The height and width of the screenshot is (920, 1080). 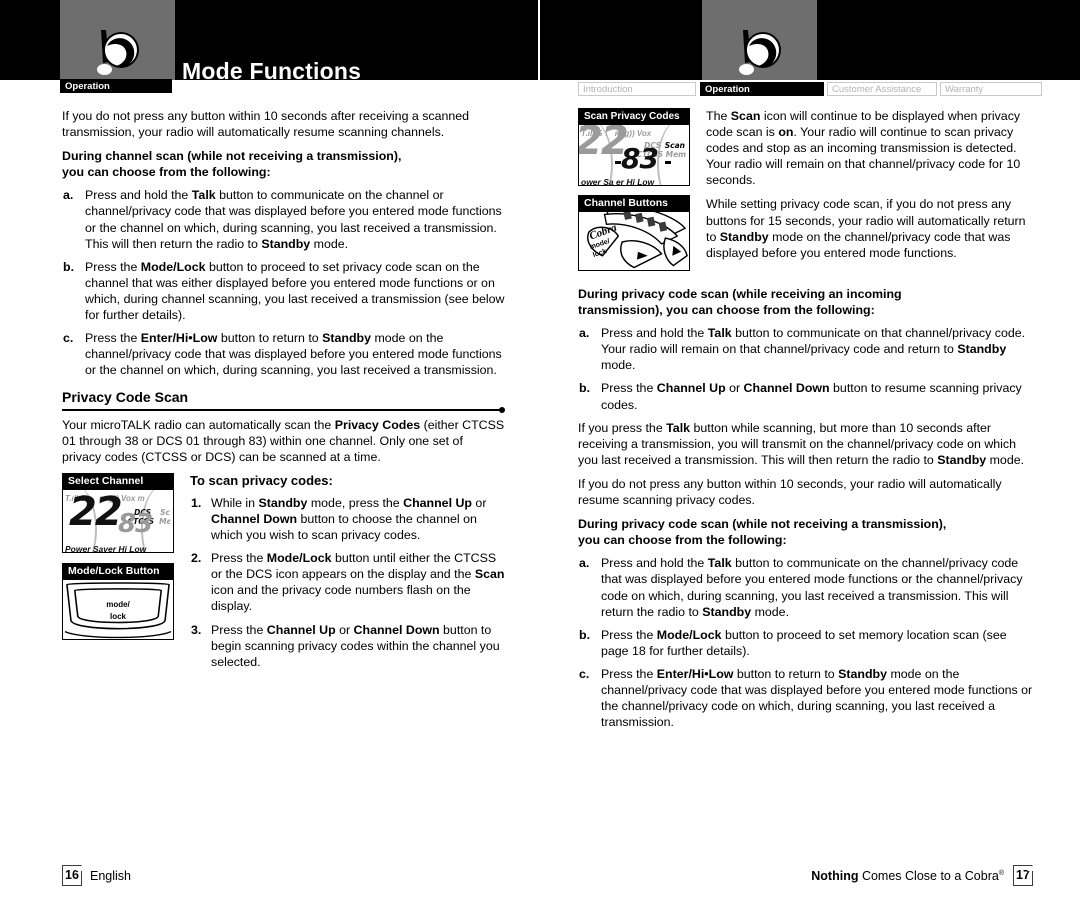 I want to click on list-marker: 1., so click(x=196, y=502).